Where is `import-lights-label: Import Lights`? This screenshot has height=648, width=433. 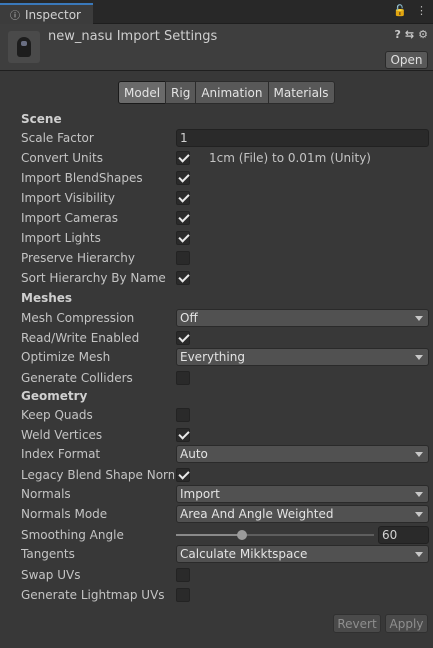
import-lights-label: Import Lights is located at coordinates (61, 238).